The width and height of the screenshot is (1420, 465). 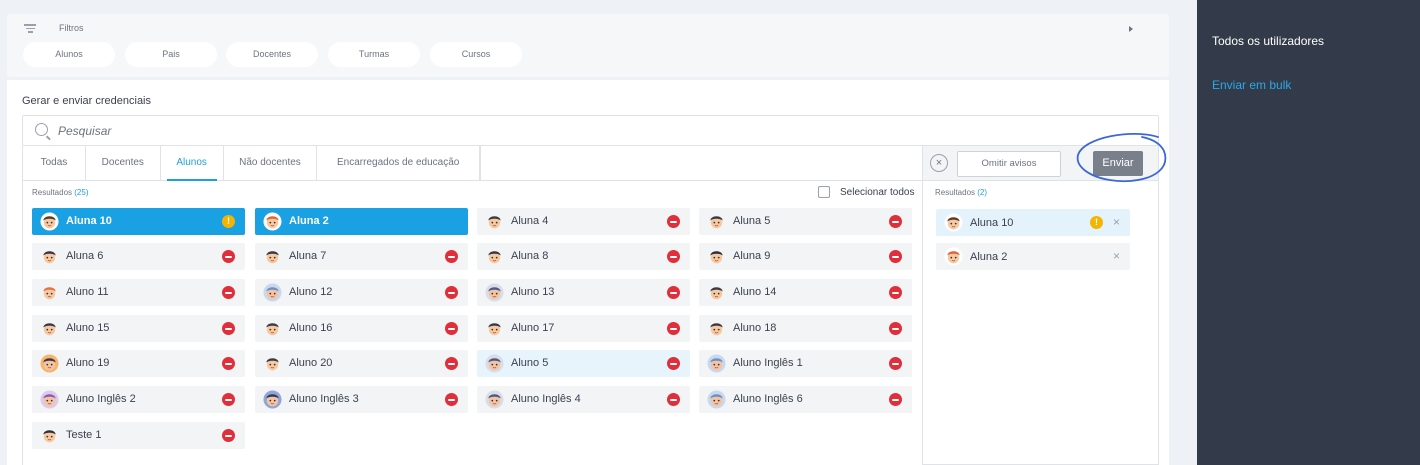 I want to click on student-card: Aluno 19, so click(x=138, y=363).